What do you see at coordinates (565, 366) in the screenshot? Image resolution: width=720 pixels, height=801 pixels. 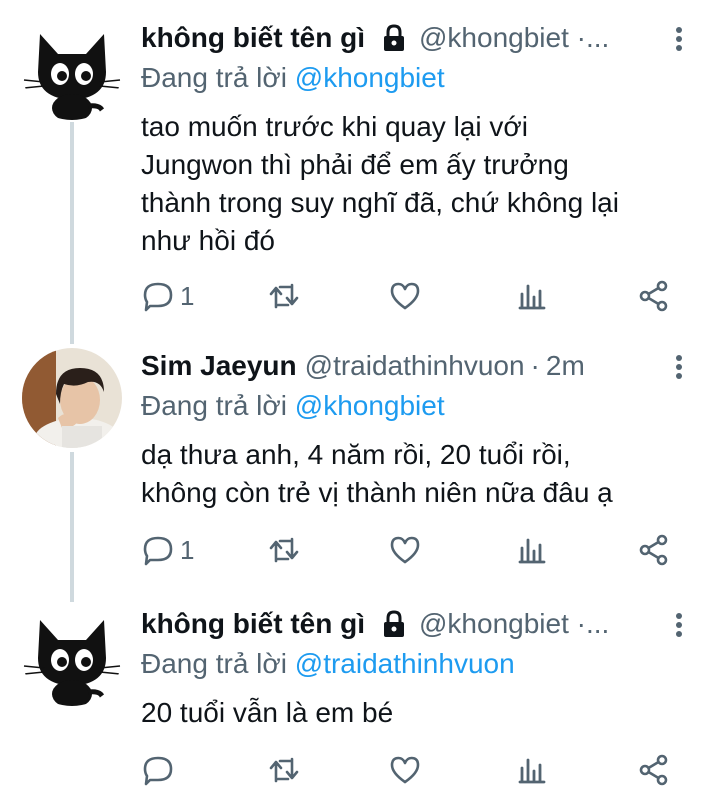 I see `timestamp: 2m` at bounding box center [565, 366].